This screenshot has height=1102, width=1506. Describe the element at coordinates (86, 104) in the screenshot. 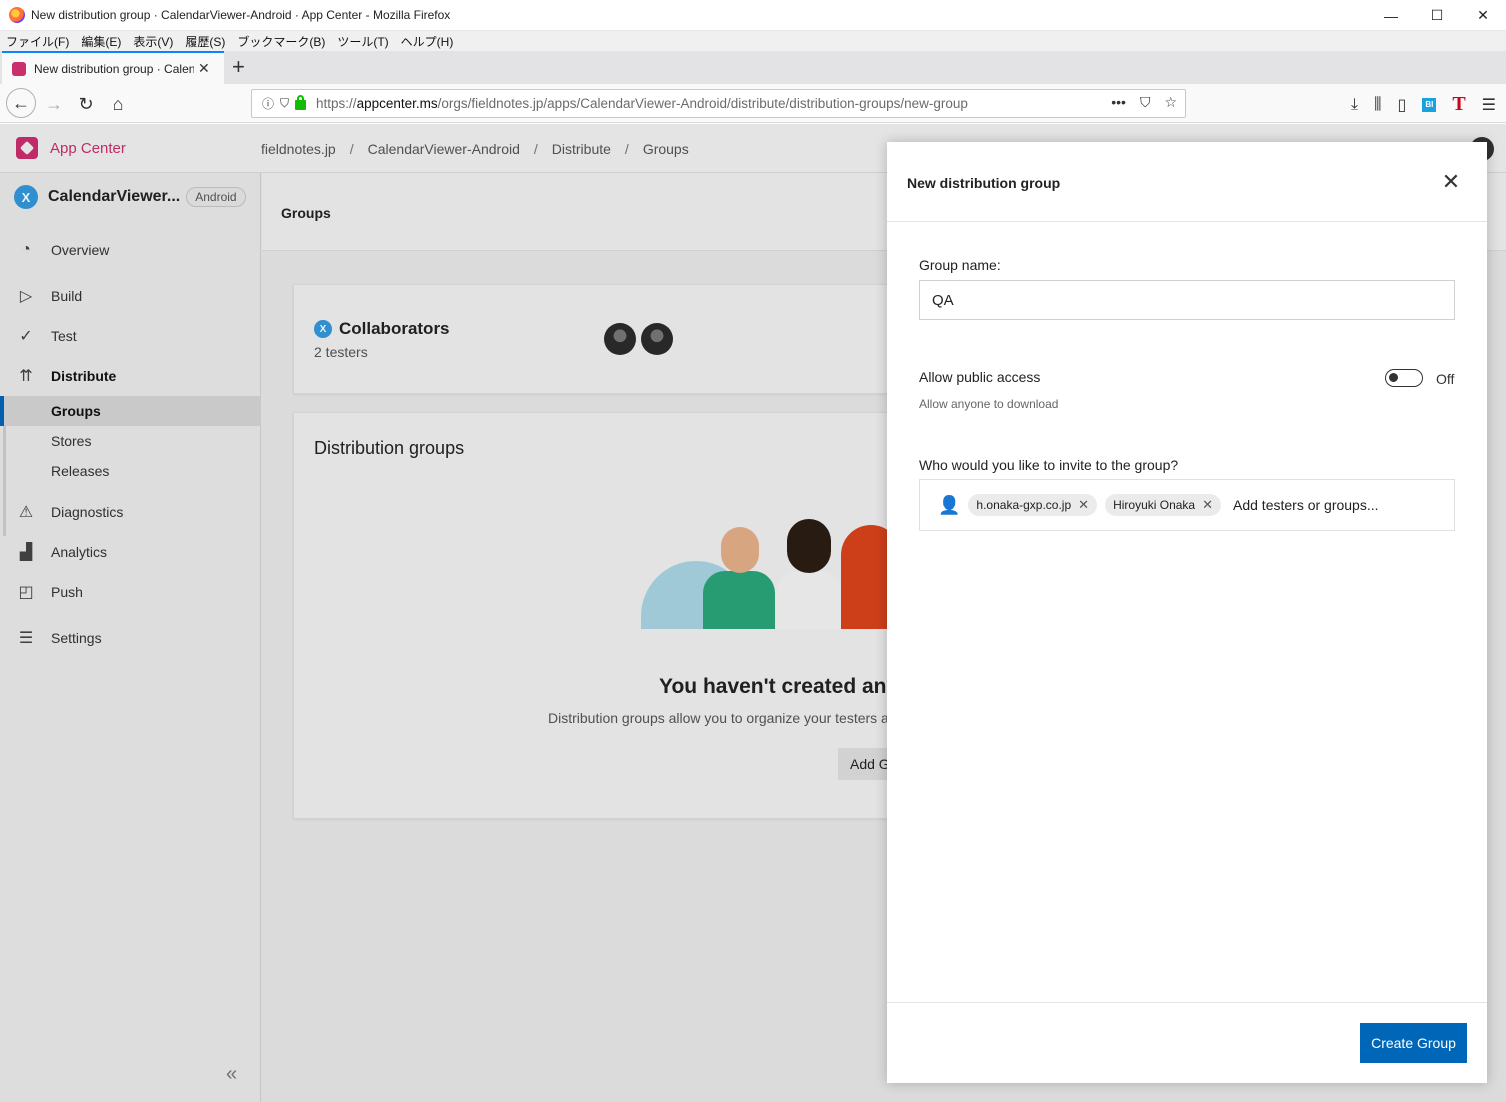

I see `reload-icon: ↻` at that location.